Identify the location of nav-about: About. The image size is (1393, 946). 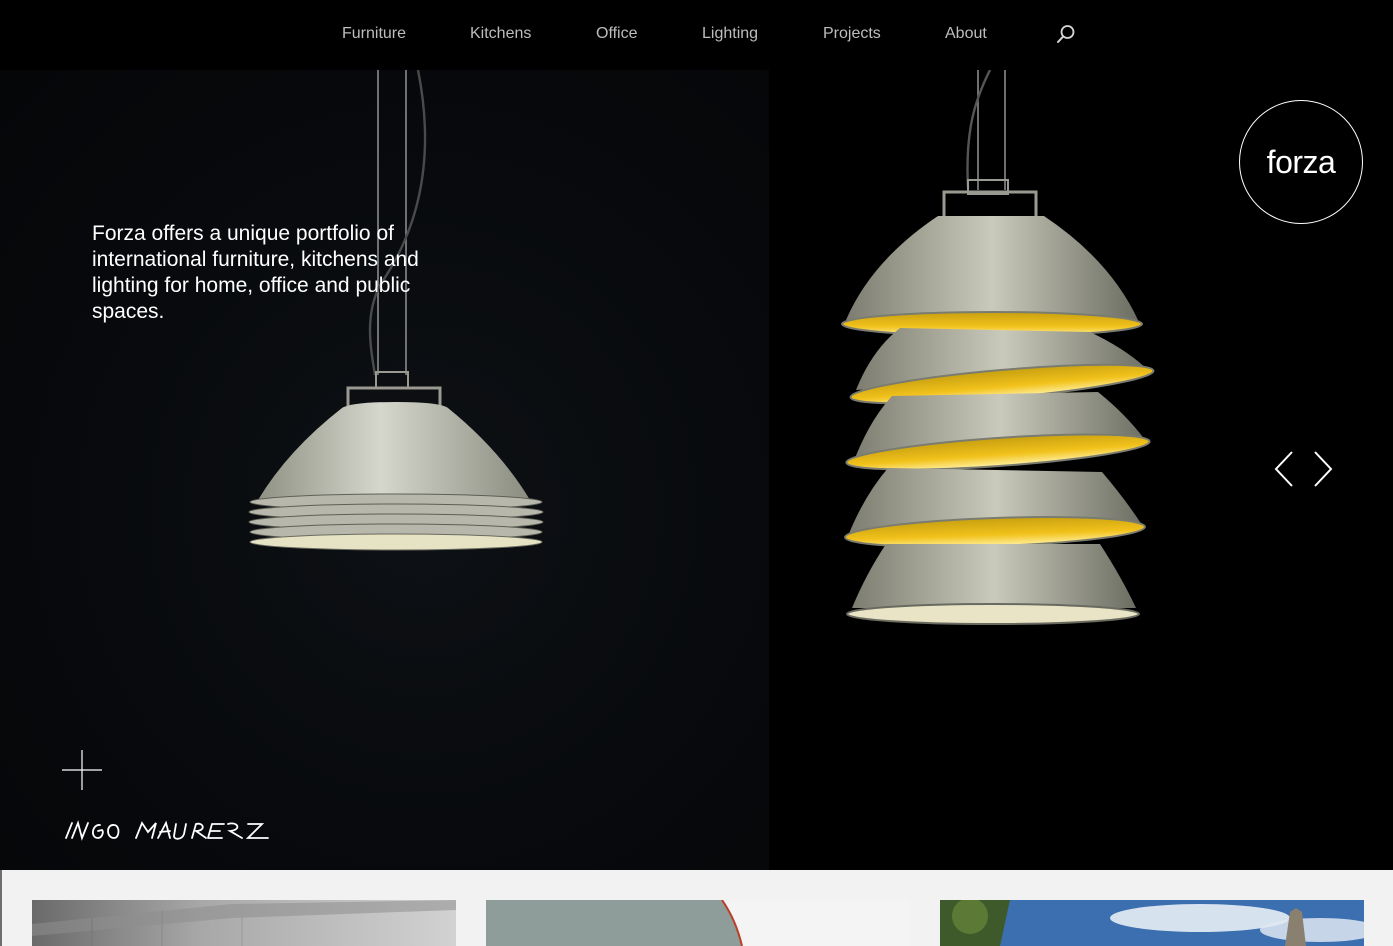
(966, 34).